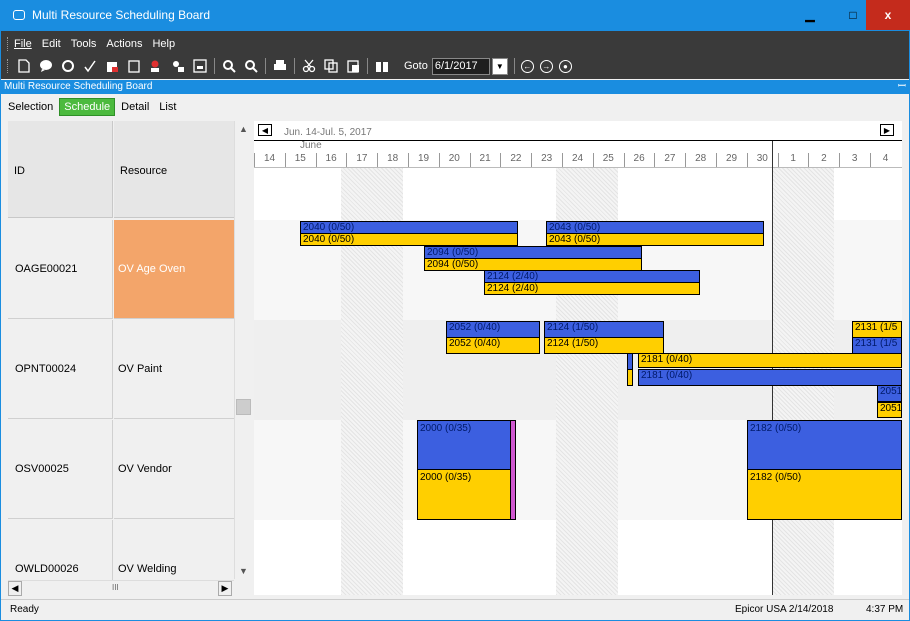  What do you see at coordinates (361, 160) in the screenshot?
I see `gantt-day-label: 17` at bounding box center [361, 160].